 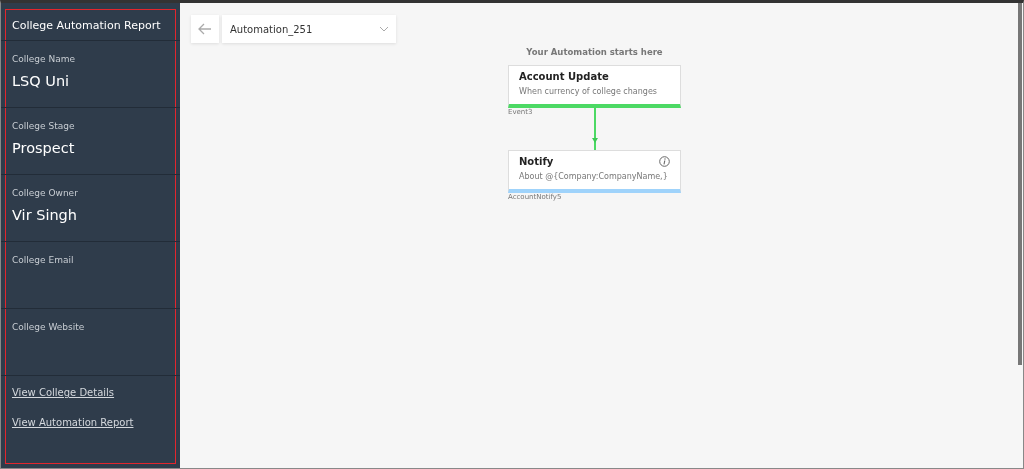 I want to click on info-icon, so click(x=664, y=161).